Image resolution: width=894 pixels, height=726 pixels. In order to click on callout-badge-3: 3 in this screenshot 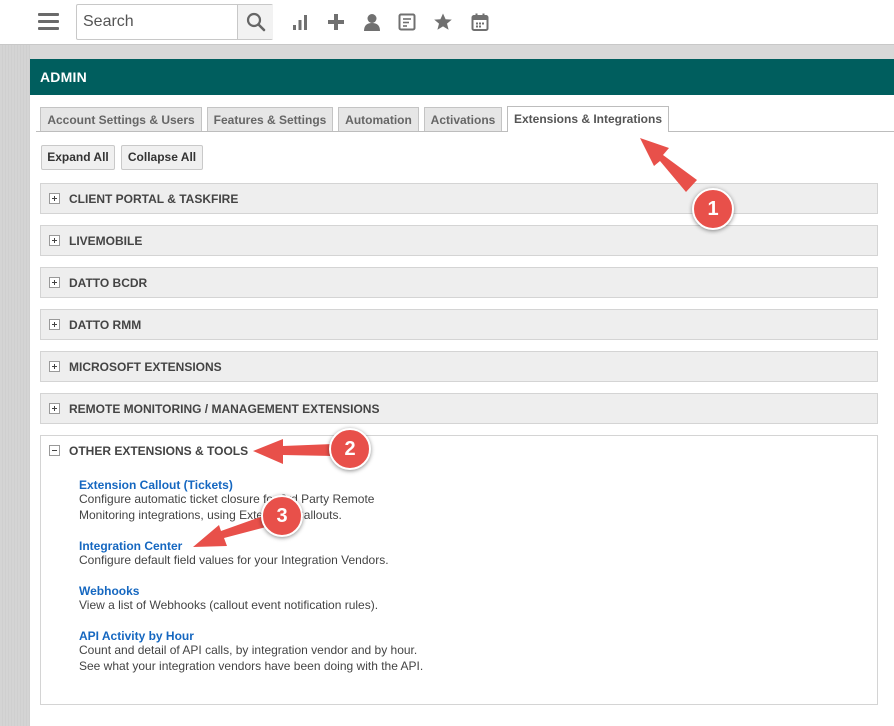, I will do `click(282, 516)`.